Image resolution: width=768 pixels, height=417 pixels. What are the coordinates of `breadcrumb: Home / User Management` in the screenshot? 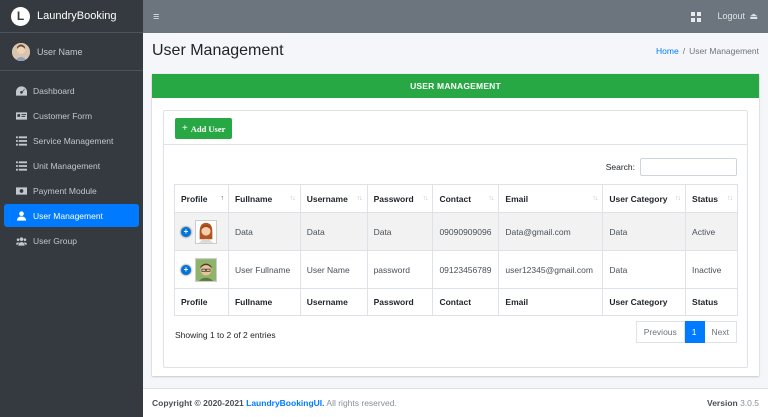 It's located at (707, 51).